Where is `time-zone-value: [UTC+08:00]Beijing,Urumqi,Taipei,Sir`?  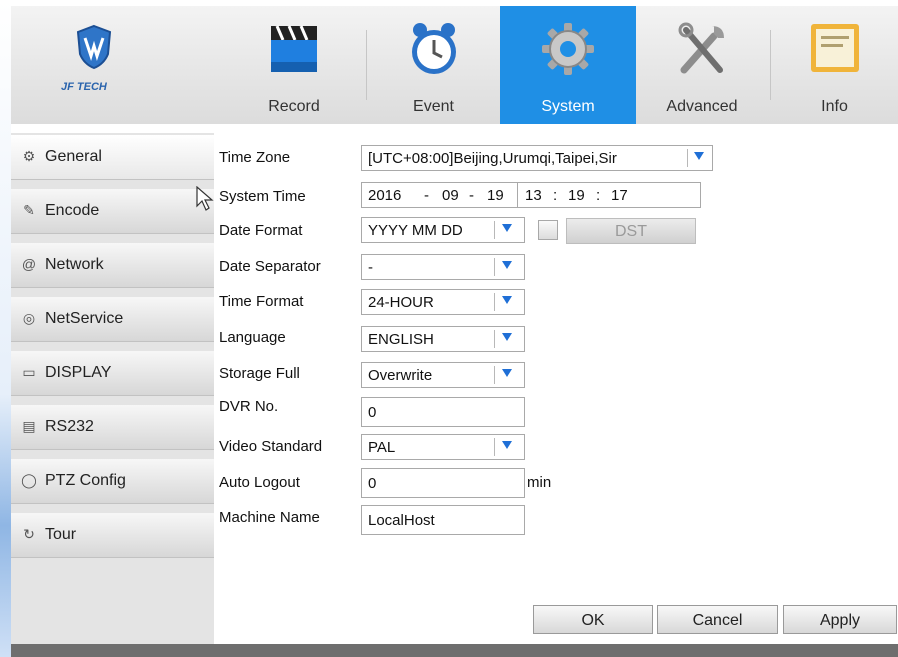
time-zone-value: [UTC+08:00]Beijing,Urumqi,Taipei,Sir is located at coordinates (492, 158).